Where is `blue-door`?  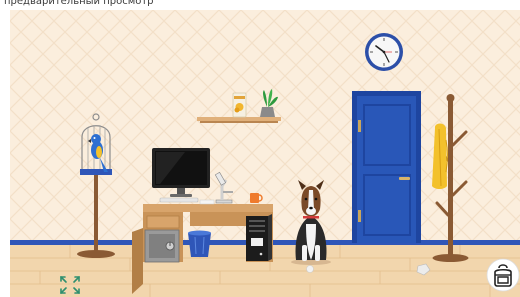 blue-door is located at coordinates (386, 167).